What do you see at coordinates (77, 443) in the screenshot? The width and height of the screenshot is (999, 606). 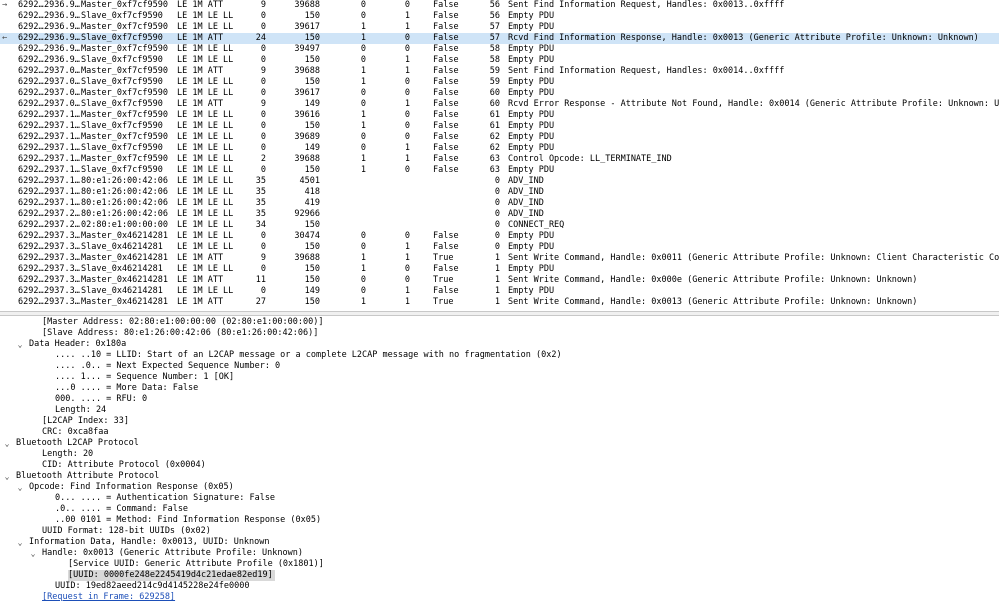 I see `detail-tree-item: Bluetooth L2CAP Protocol` at bounding box center [77, 443].